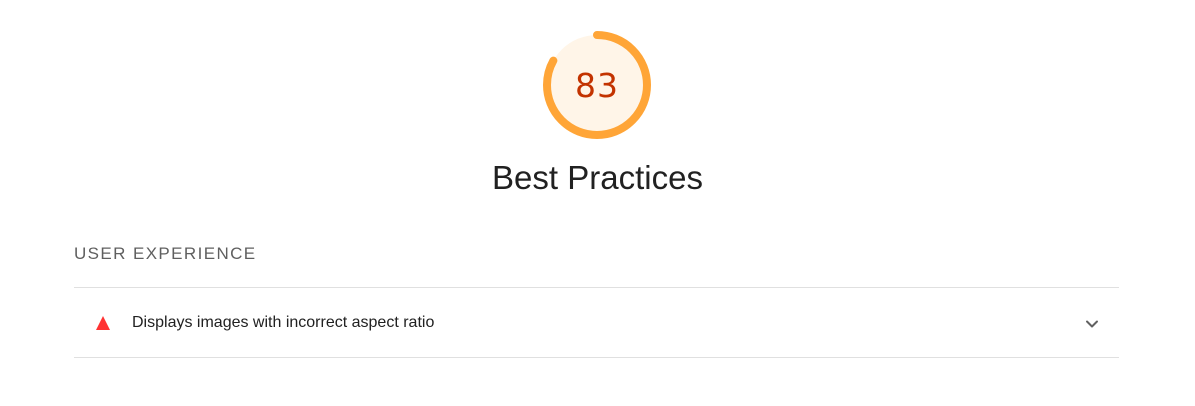  Describe the element at coordinates (596, 259) in the screenshot. I see `section-heading: USER EXPERIENCE` at that location.